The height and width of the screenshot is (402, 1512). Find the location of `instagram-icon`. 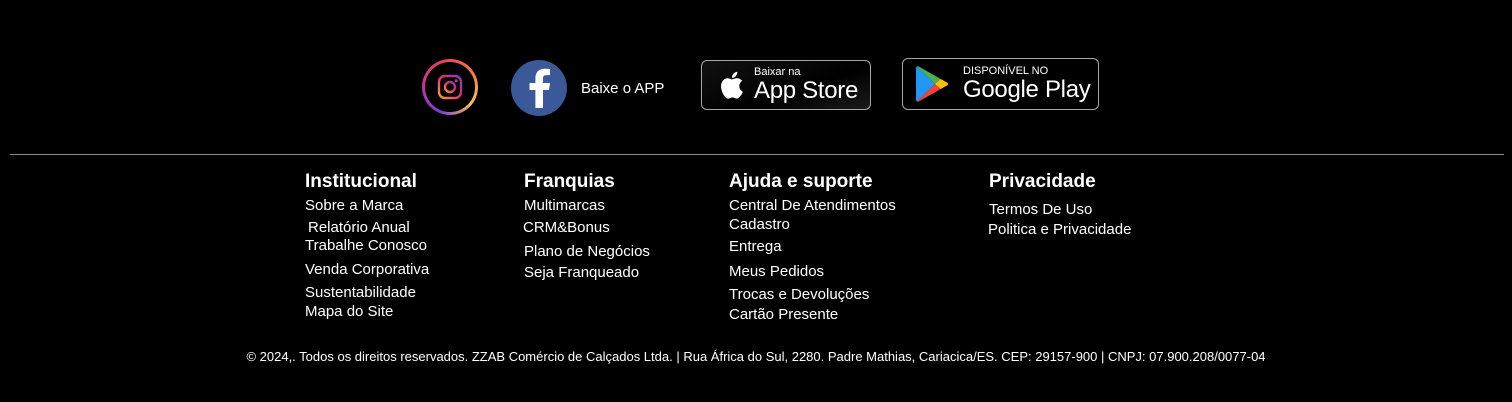

instagram-icon is located at coordinates (450, 87).